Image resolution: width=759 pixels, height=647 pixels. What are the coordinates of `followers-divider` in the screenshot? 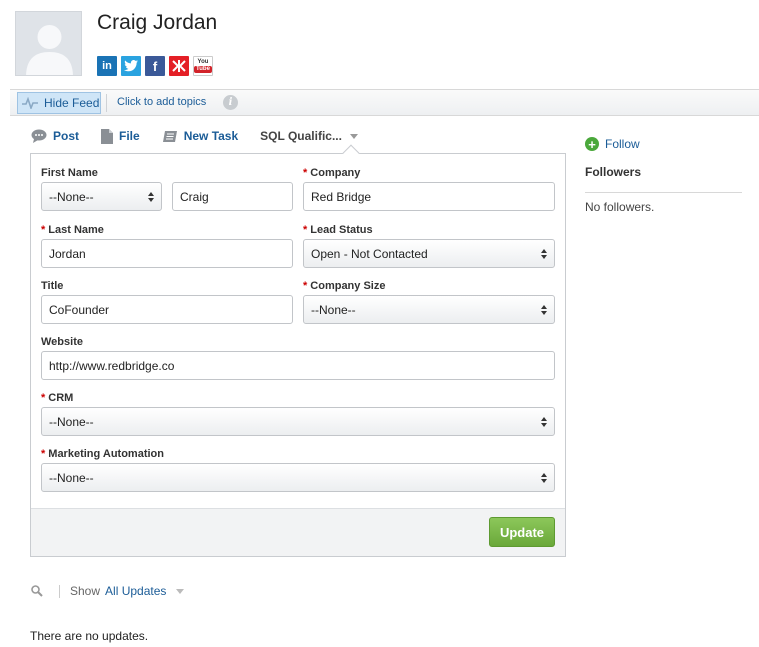 It's located at (663, 192).